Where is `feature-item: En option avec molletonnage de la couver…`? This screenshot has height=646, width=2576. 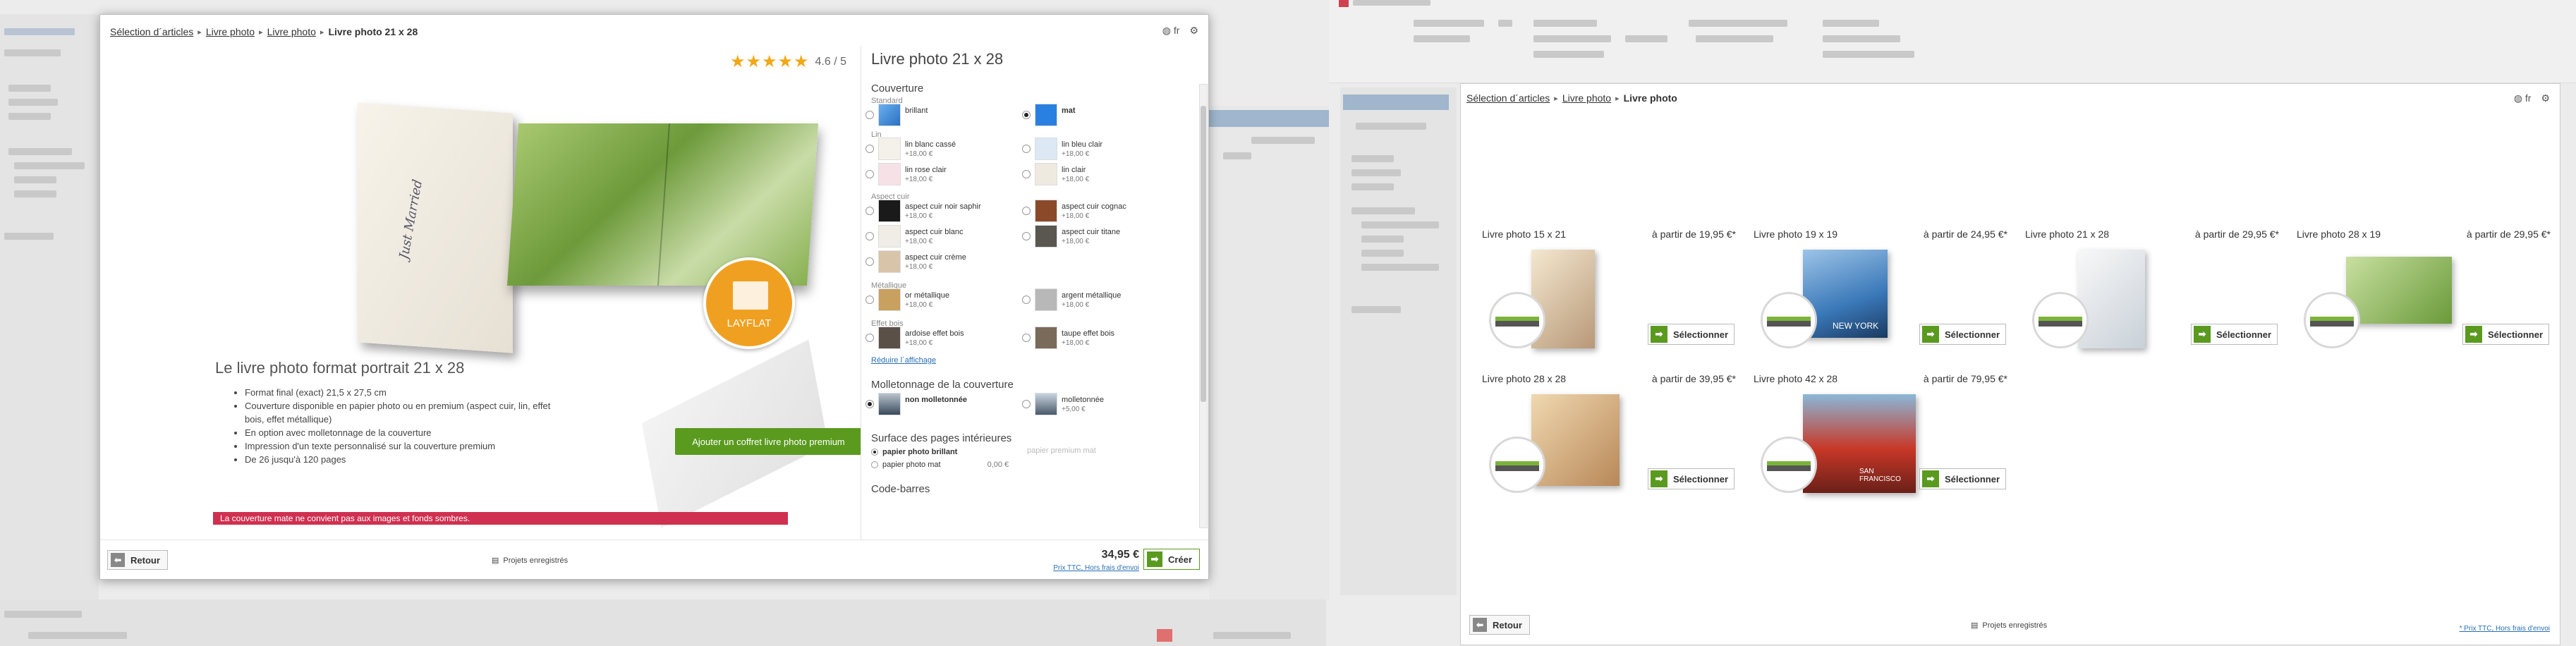
feature-item: En option avec molletonnage de la couver… is located at coordinates (403, 432).